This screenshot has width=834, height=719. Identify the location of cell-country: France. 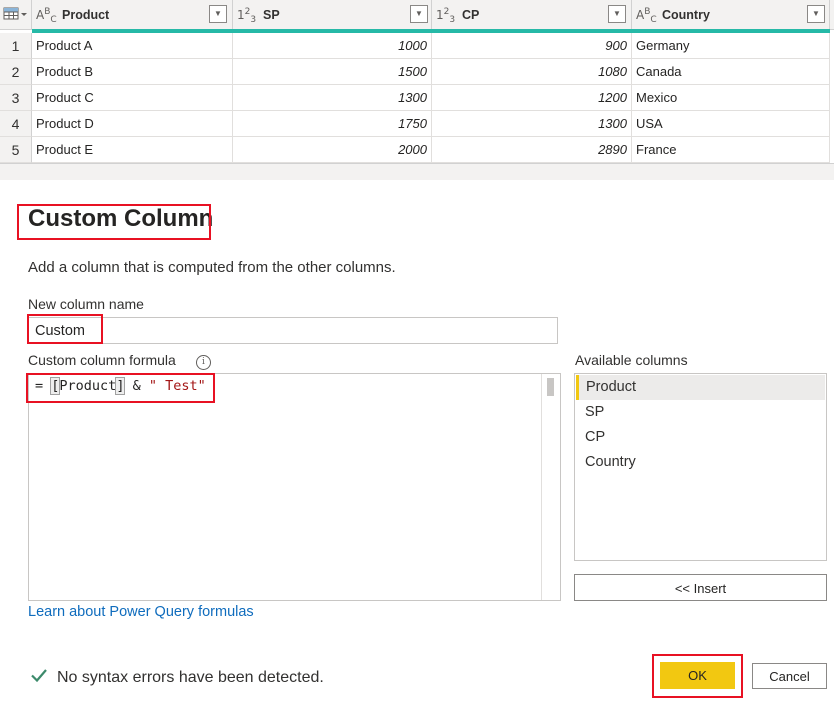
(731, 150).